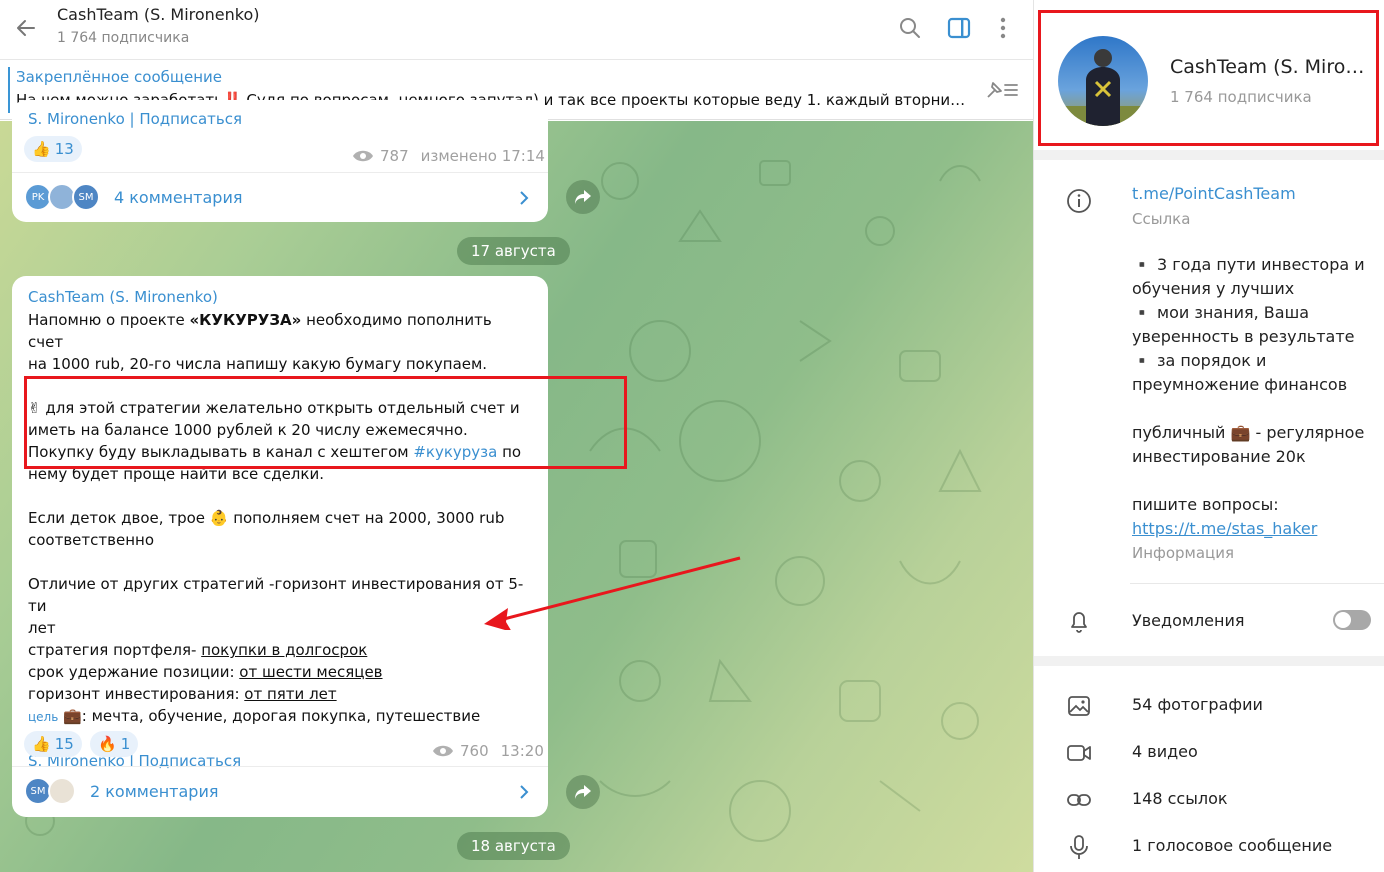 Image resolution: width=1384 pixels, height=872 pixels. I want to click on date-separator: 17 августа, so click(513, 251).